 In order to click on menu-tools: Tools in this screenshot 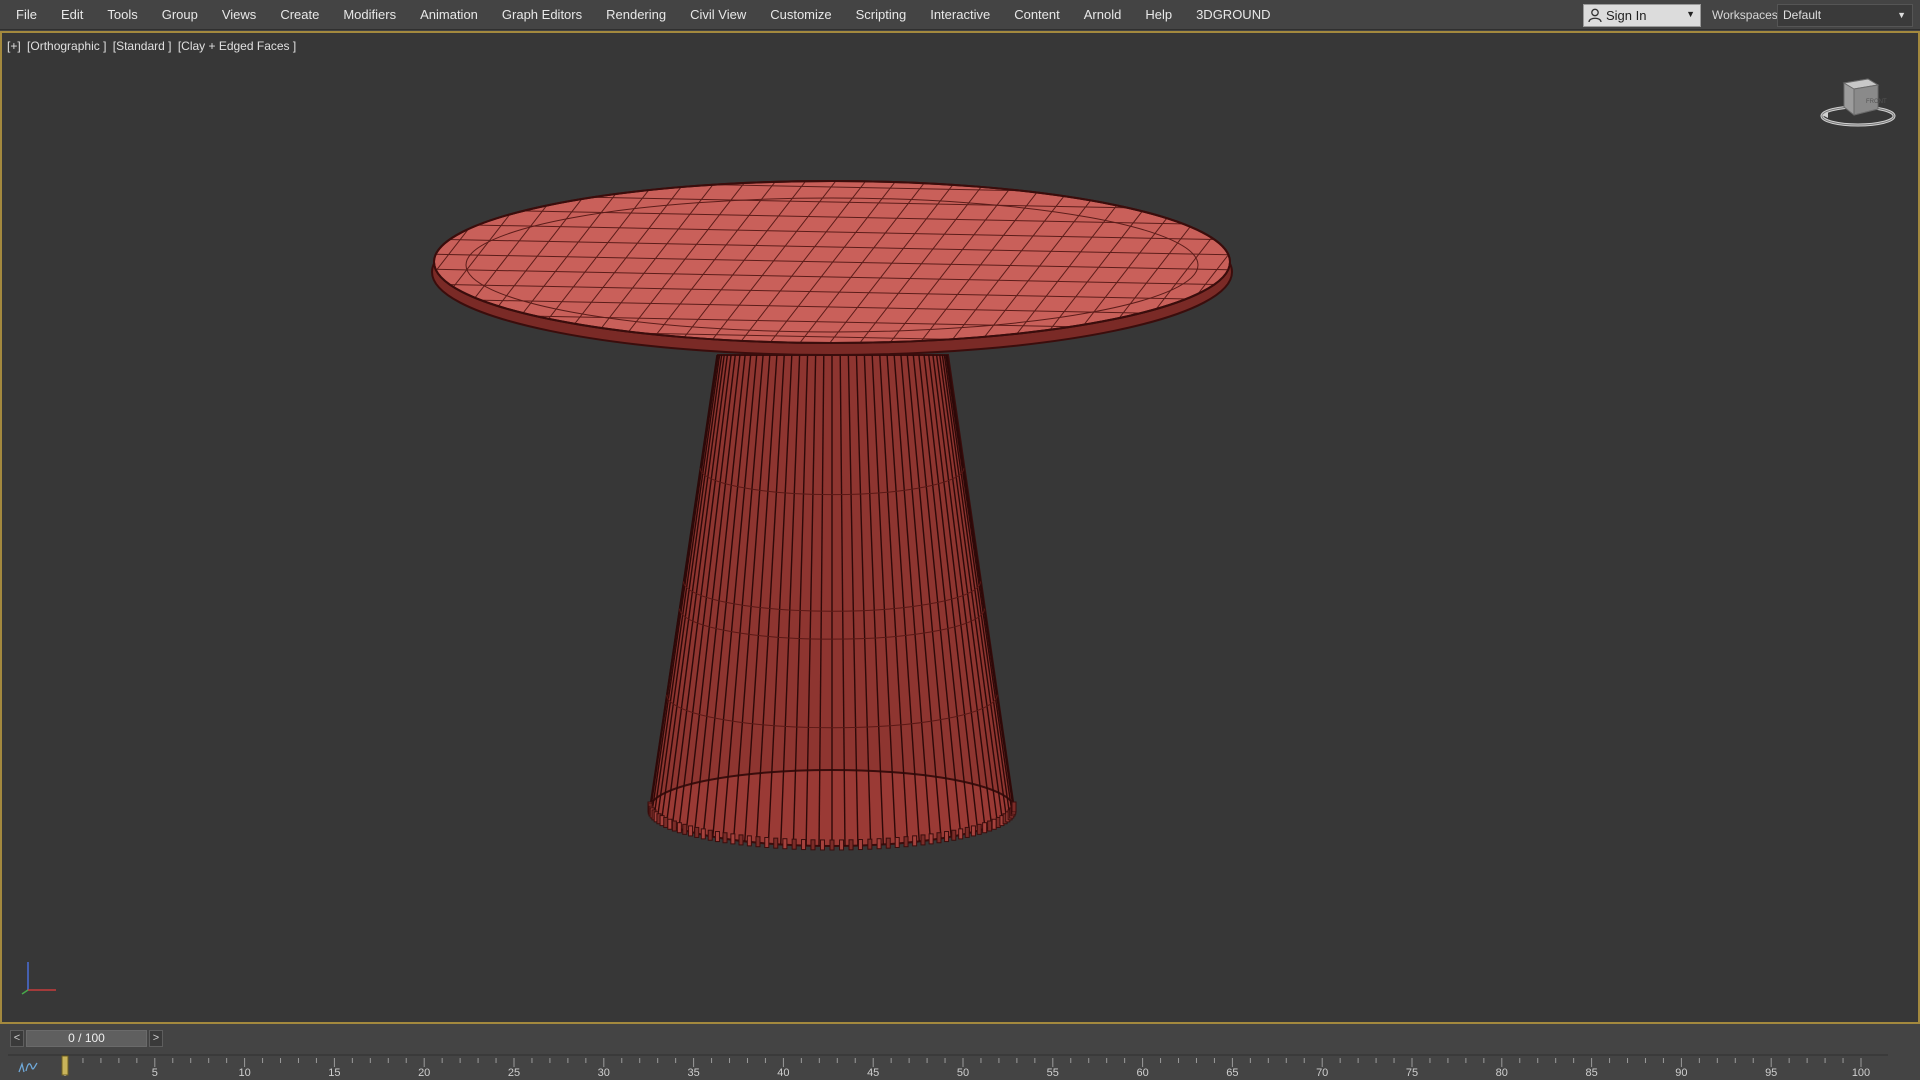, I will do `click(122, 15)`.